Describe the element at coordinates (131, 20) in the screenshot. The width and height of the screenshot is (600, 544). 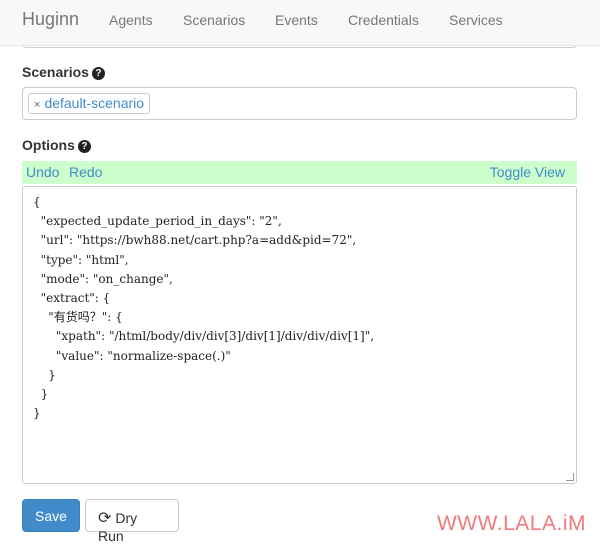
I see `nav-agents: Agents` at that location.